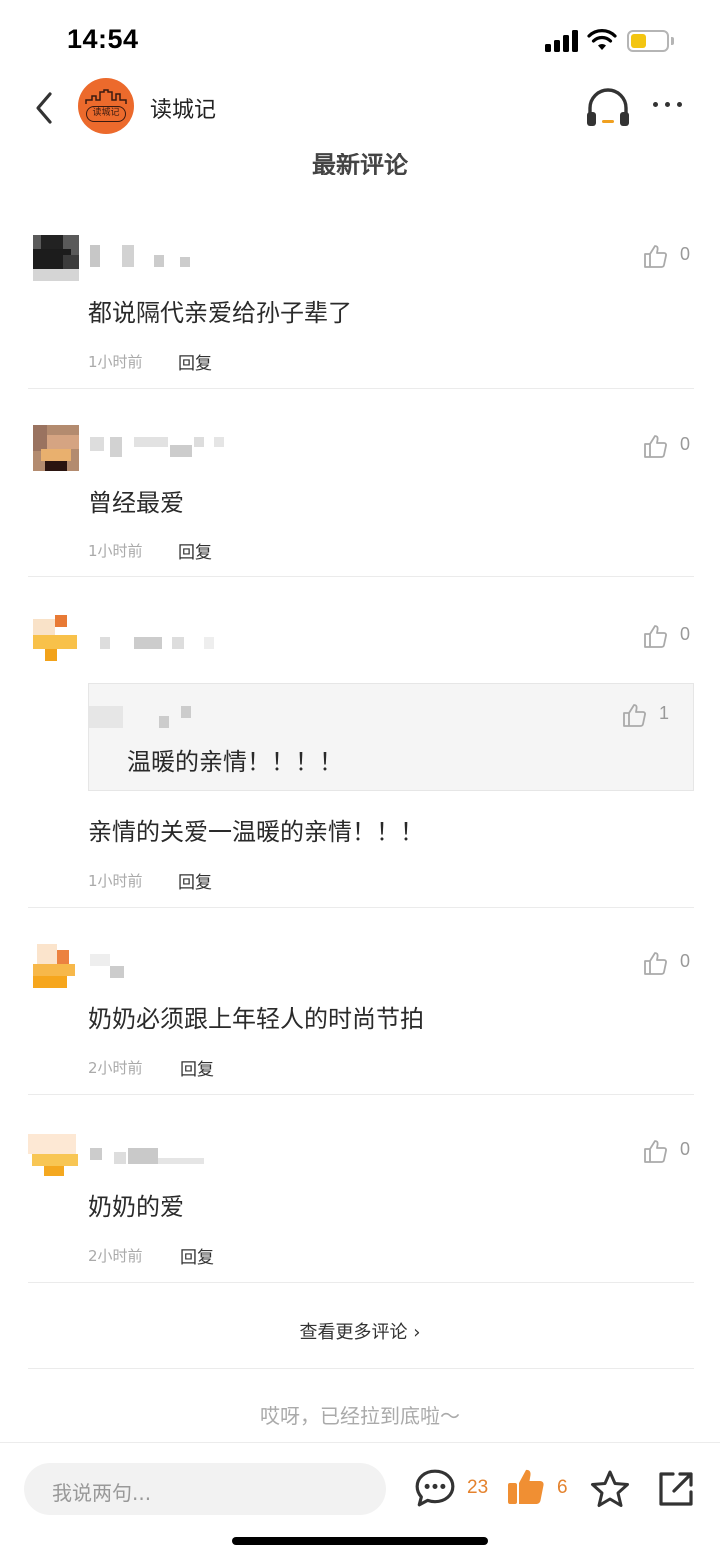 The width and height of the screenshot is (720, 1559). What do you see at coordinates (235, 762) in the screenshot?
I see `quote-text: 温暖的亲情！！！！` at bounding box center [235, 762].